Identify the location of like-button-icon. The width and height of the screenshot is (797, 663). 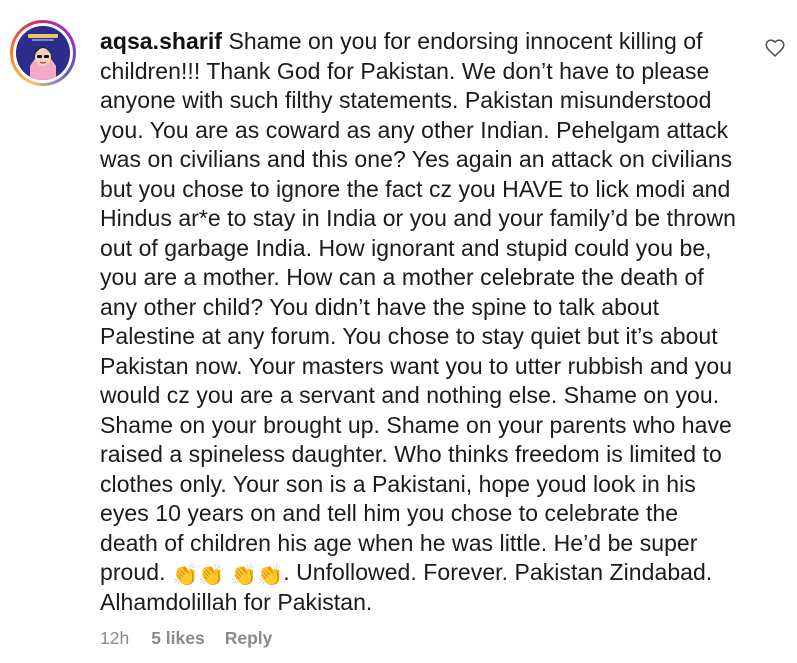
(775, 48).